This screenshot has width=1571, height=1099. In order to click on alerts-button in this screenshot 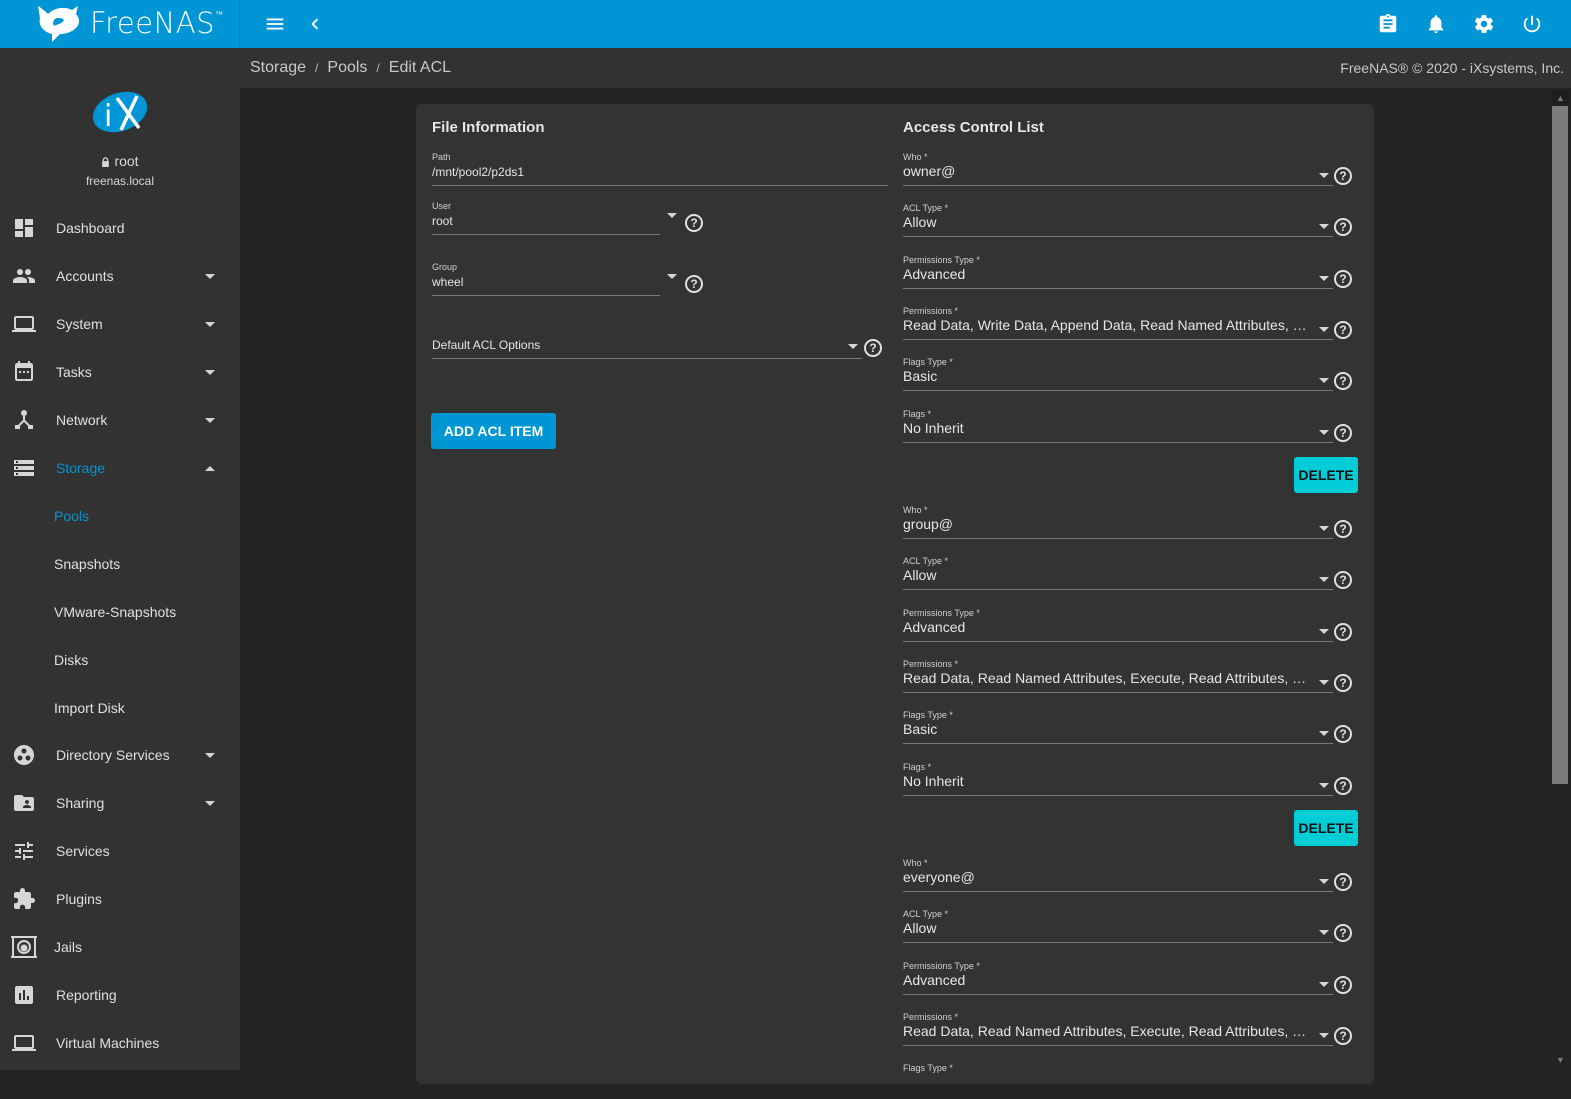, I will do `click(1436, 24)`.